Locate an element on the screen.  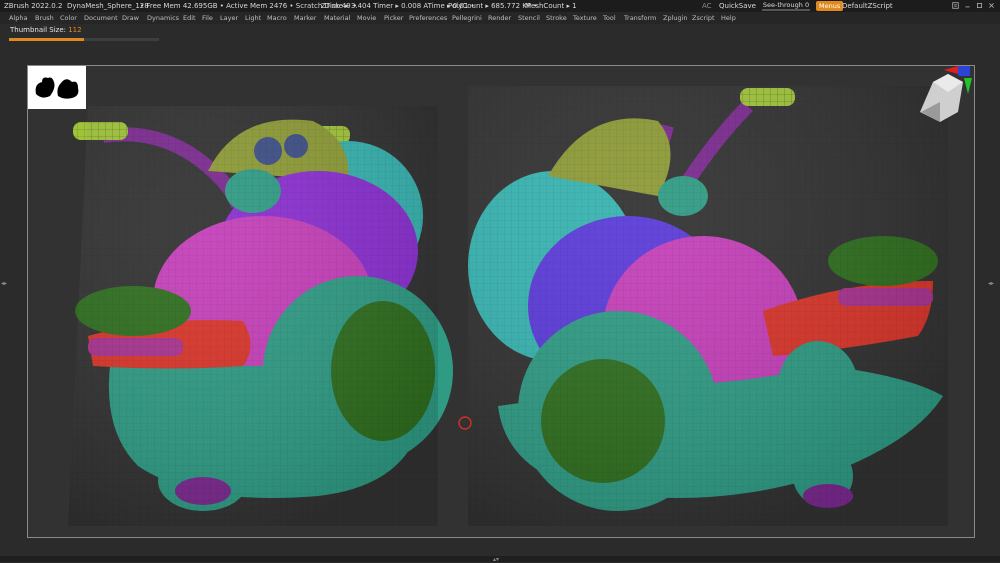
app-version: ZBrush 2022.0.2 is located at coordinates (33, 6).